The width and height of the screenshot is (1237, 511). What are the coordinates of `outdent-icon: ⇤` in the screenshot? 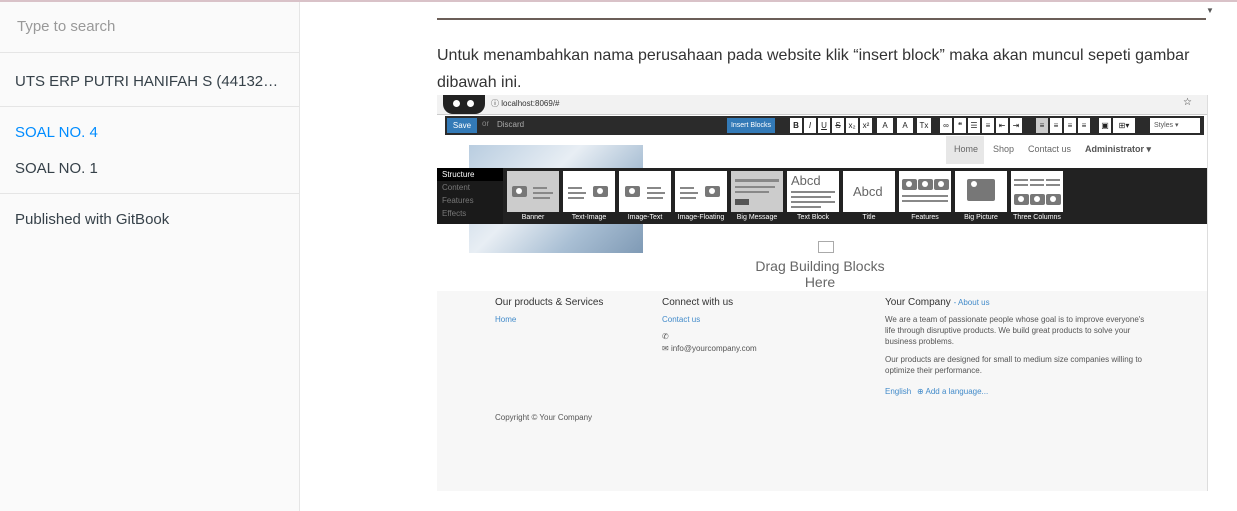 It's located at (1002, 125).